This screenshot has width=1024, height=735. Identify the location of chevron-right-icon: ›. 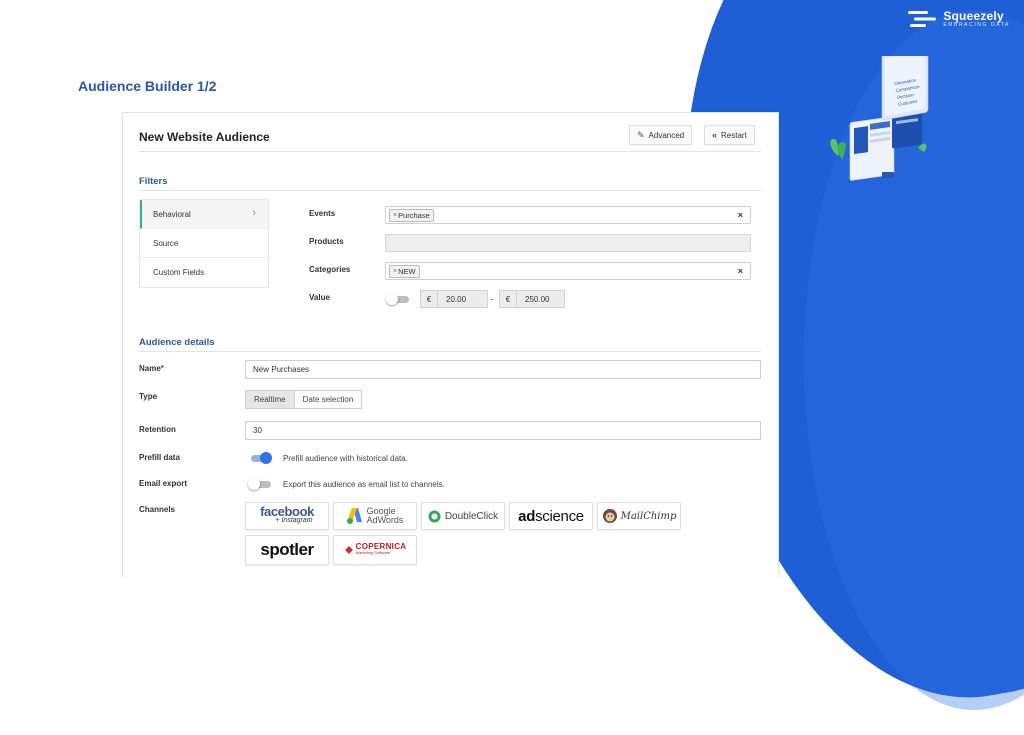
(254, 213).